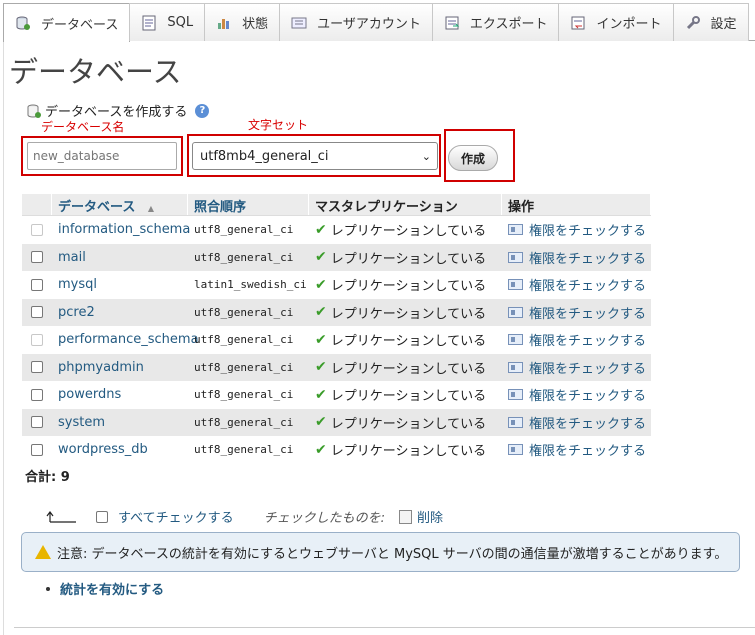  I want to click on database-name-input, so click(102, 156).